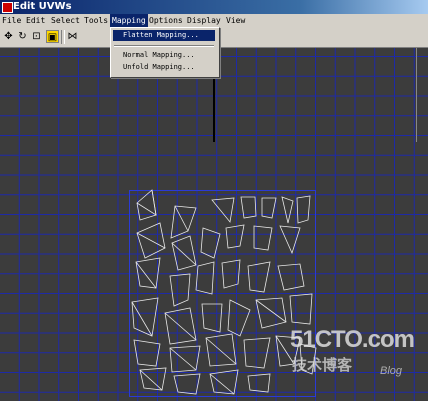 The image size is (428, 401). Describe the element at coordinates (72, 36) in the screenshot. I see `mirror-icon: ⋈` at that location.